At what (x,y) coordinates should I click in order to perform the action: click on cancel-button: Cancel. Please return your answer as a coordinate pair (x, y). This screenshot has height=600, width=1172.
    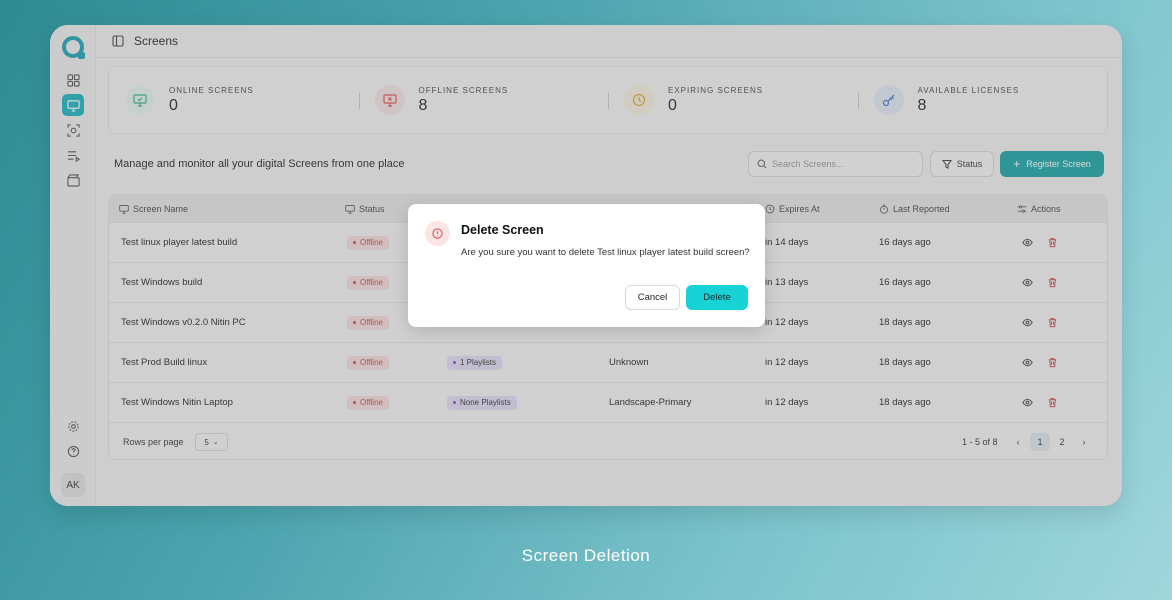
    Looking at the image, I should click on (652, 297).